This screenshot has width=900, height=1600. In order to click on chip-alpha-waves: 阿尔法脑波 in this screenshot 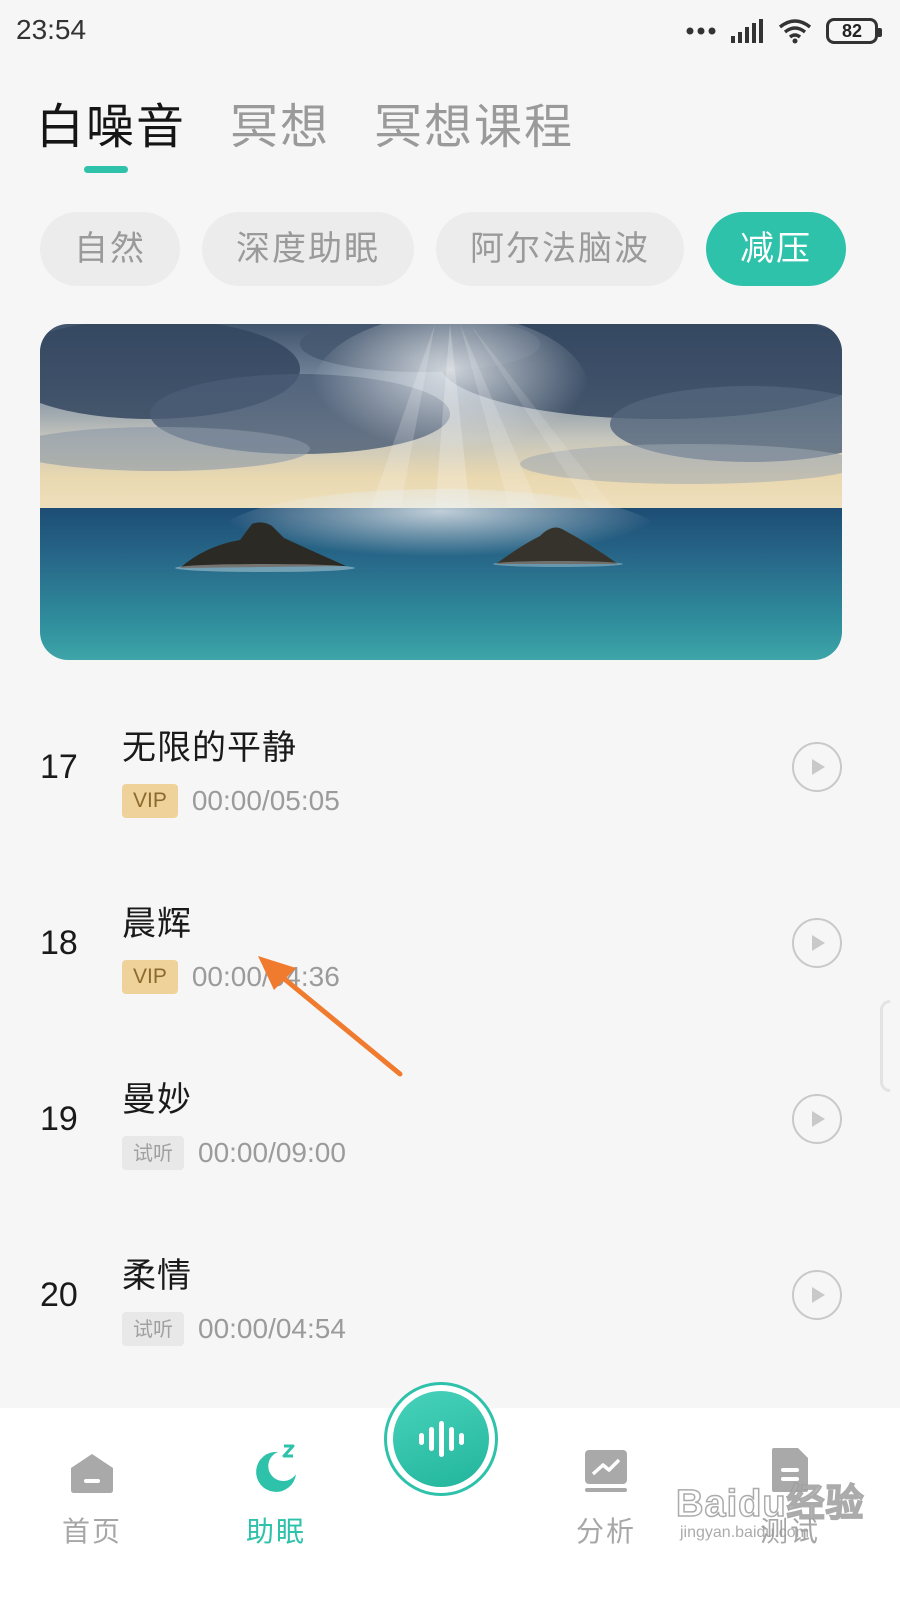, I will do `click(560, 249)`.